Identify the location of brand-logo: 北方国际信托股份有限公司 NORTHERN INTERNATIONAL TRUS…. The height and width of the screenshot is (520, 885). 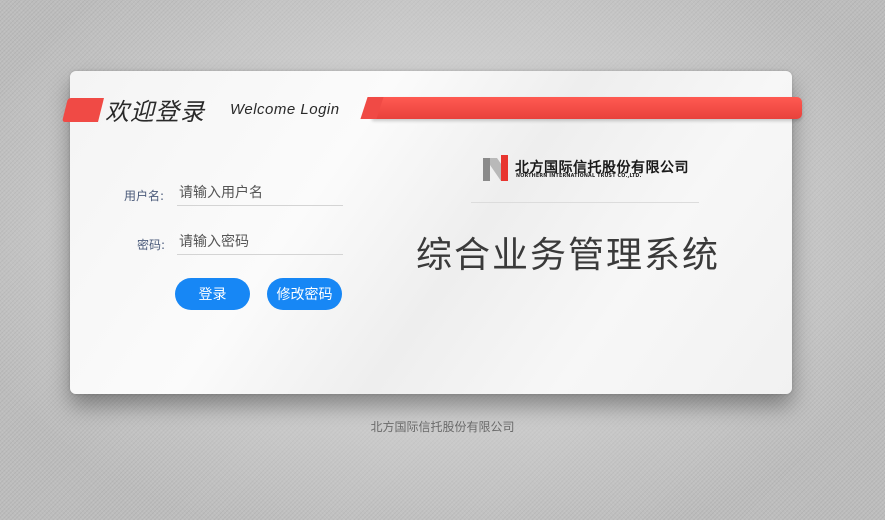
(588, 169).